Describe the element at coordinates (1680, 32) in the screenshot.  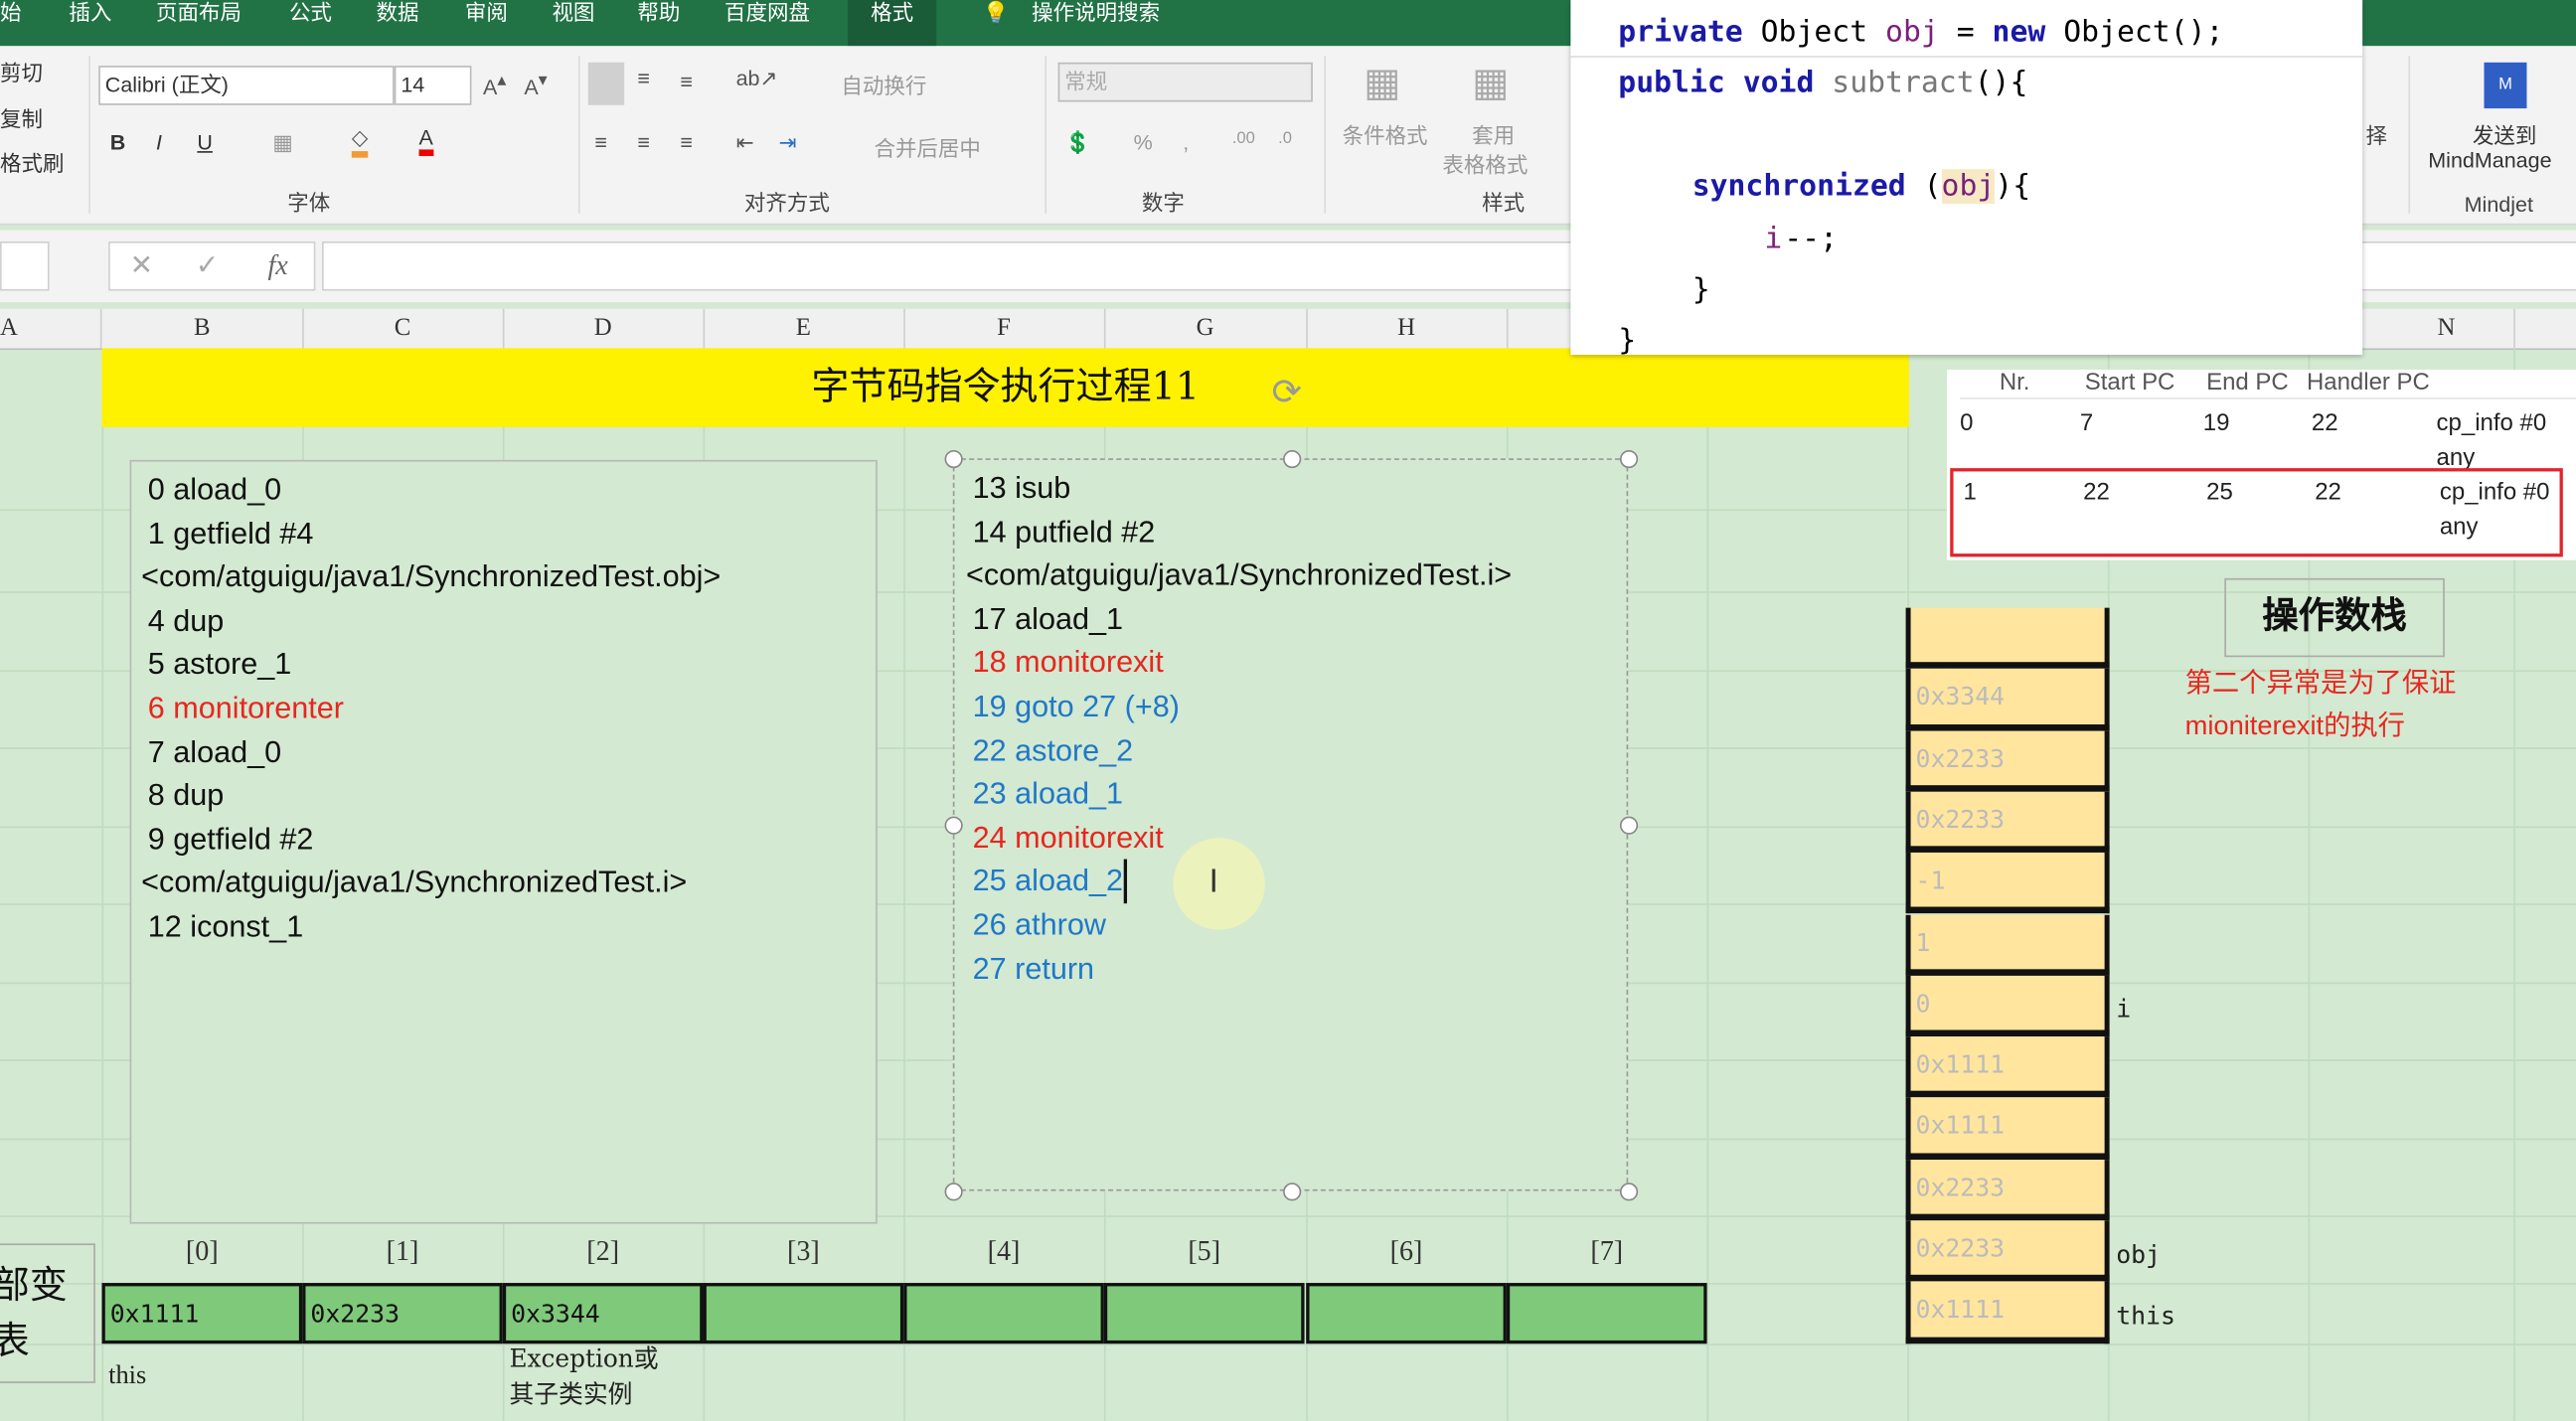
I see `code-keyword: private` at that location.